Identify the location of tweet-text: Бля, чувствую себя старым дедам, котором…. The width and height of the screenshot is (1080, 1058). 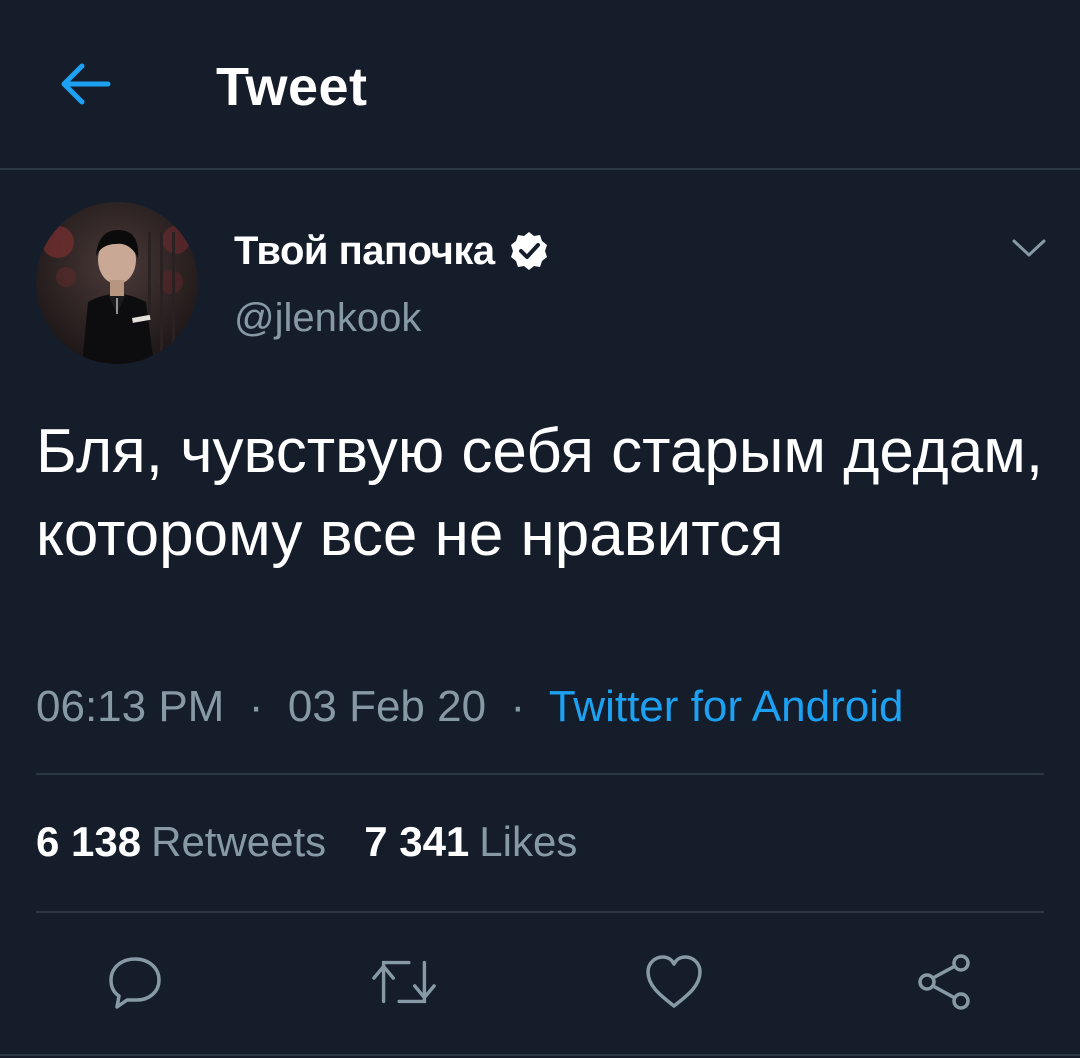
(540, 493).